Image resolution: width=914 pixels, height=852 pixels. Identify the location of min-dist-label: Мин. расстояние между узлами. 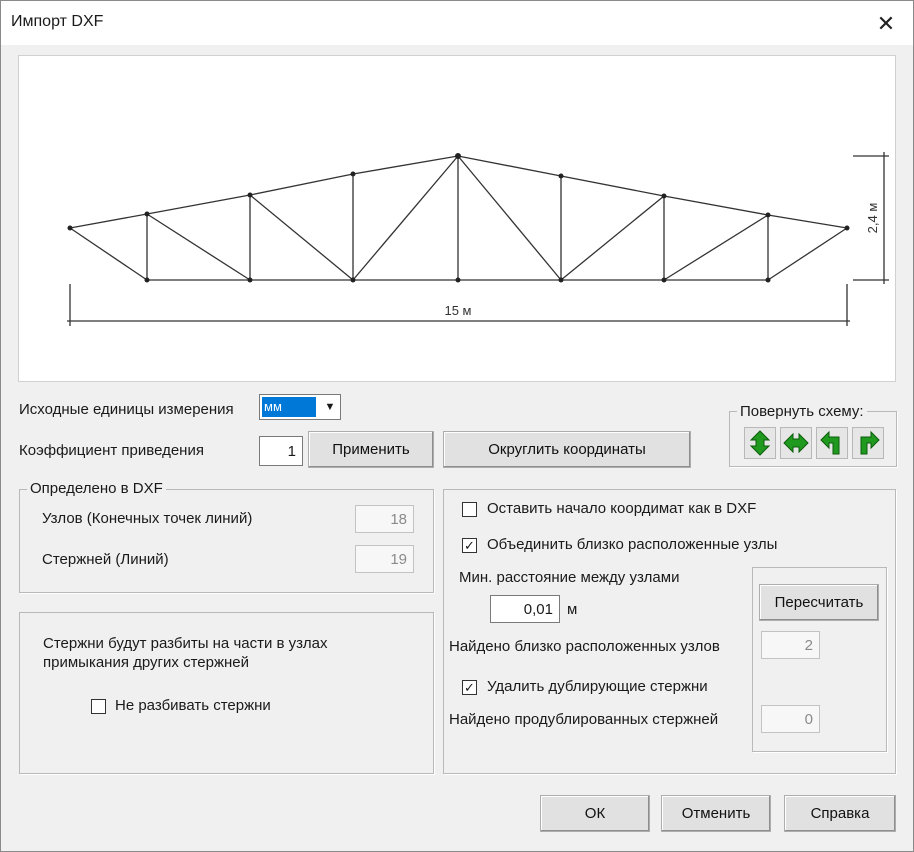
(569, 577).